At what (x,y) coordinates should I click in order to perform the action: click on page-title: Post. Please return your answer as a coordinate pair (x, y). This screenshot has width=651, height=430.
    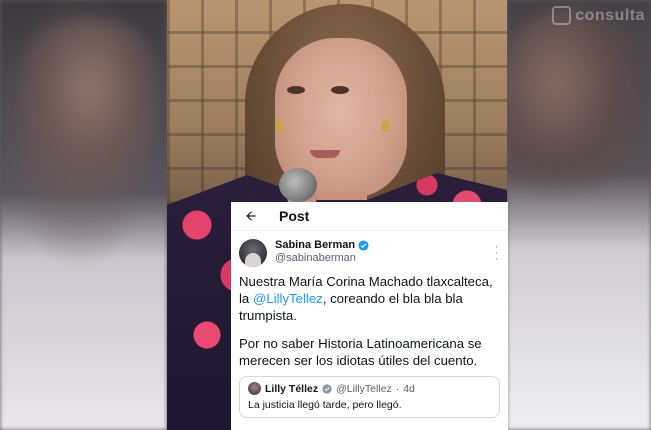
    Looking at the image, I should click on (294, 216).